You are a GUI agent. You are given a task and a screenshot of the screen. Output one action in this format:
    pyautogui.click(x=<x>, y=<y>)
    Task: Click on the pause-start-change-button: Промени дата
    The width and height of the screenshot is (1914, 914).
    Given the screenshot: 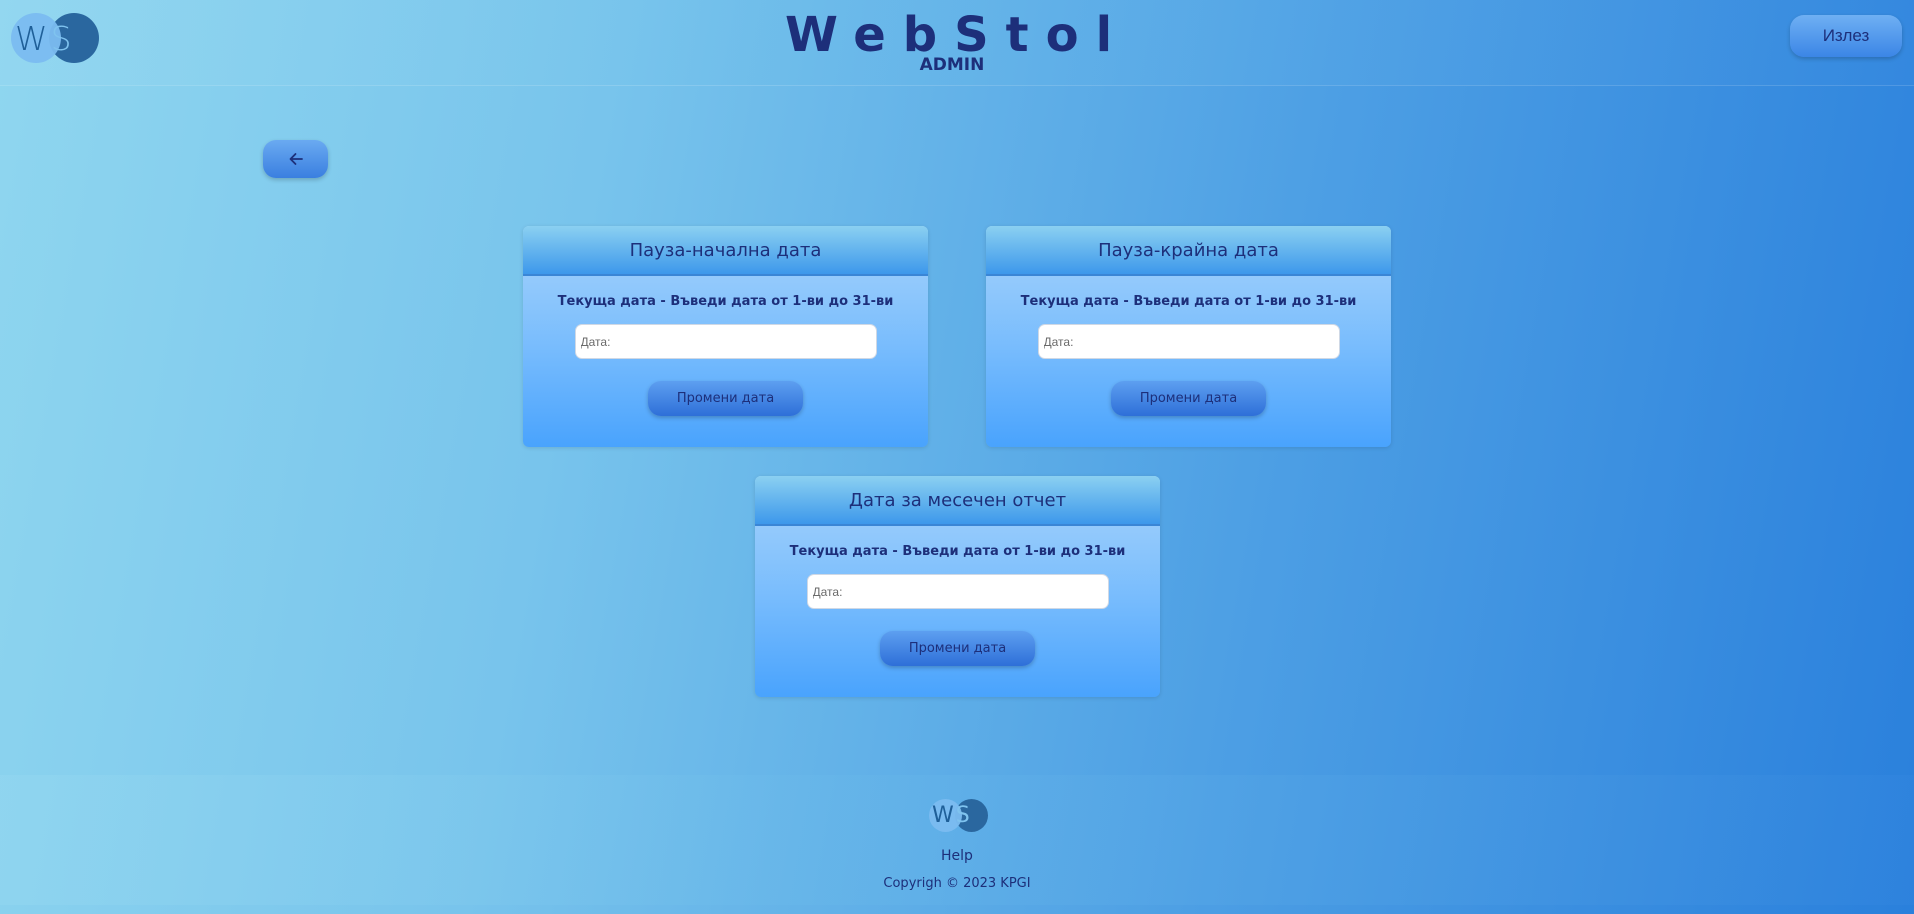 What is the action you would take?
    pyautogui.click(x=725, y=398)
    